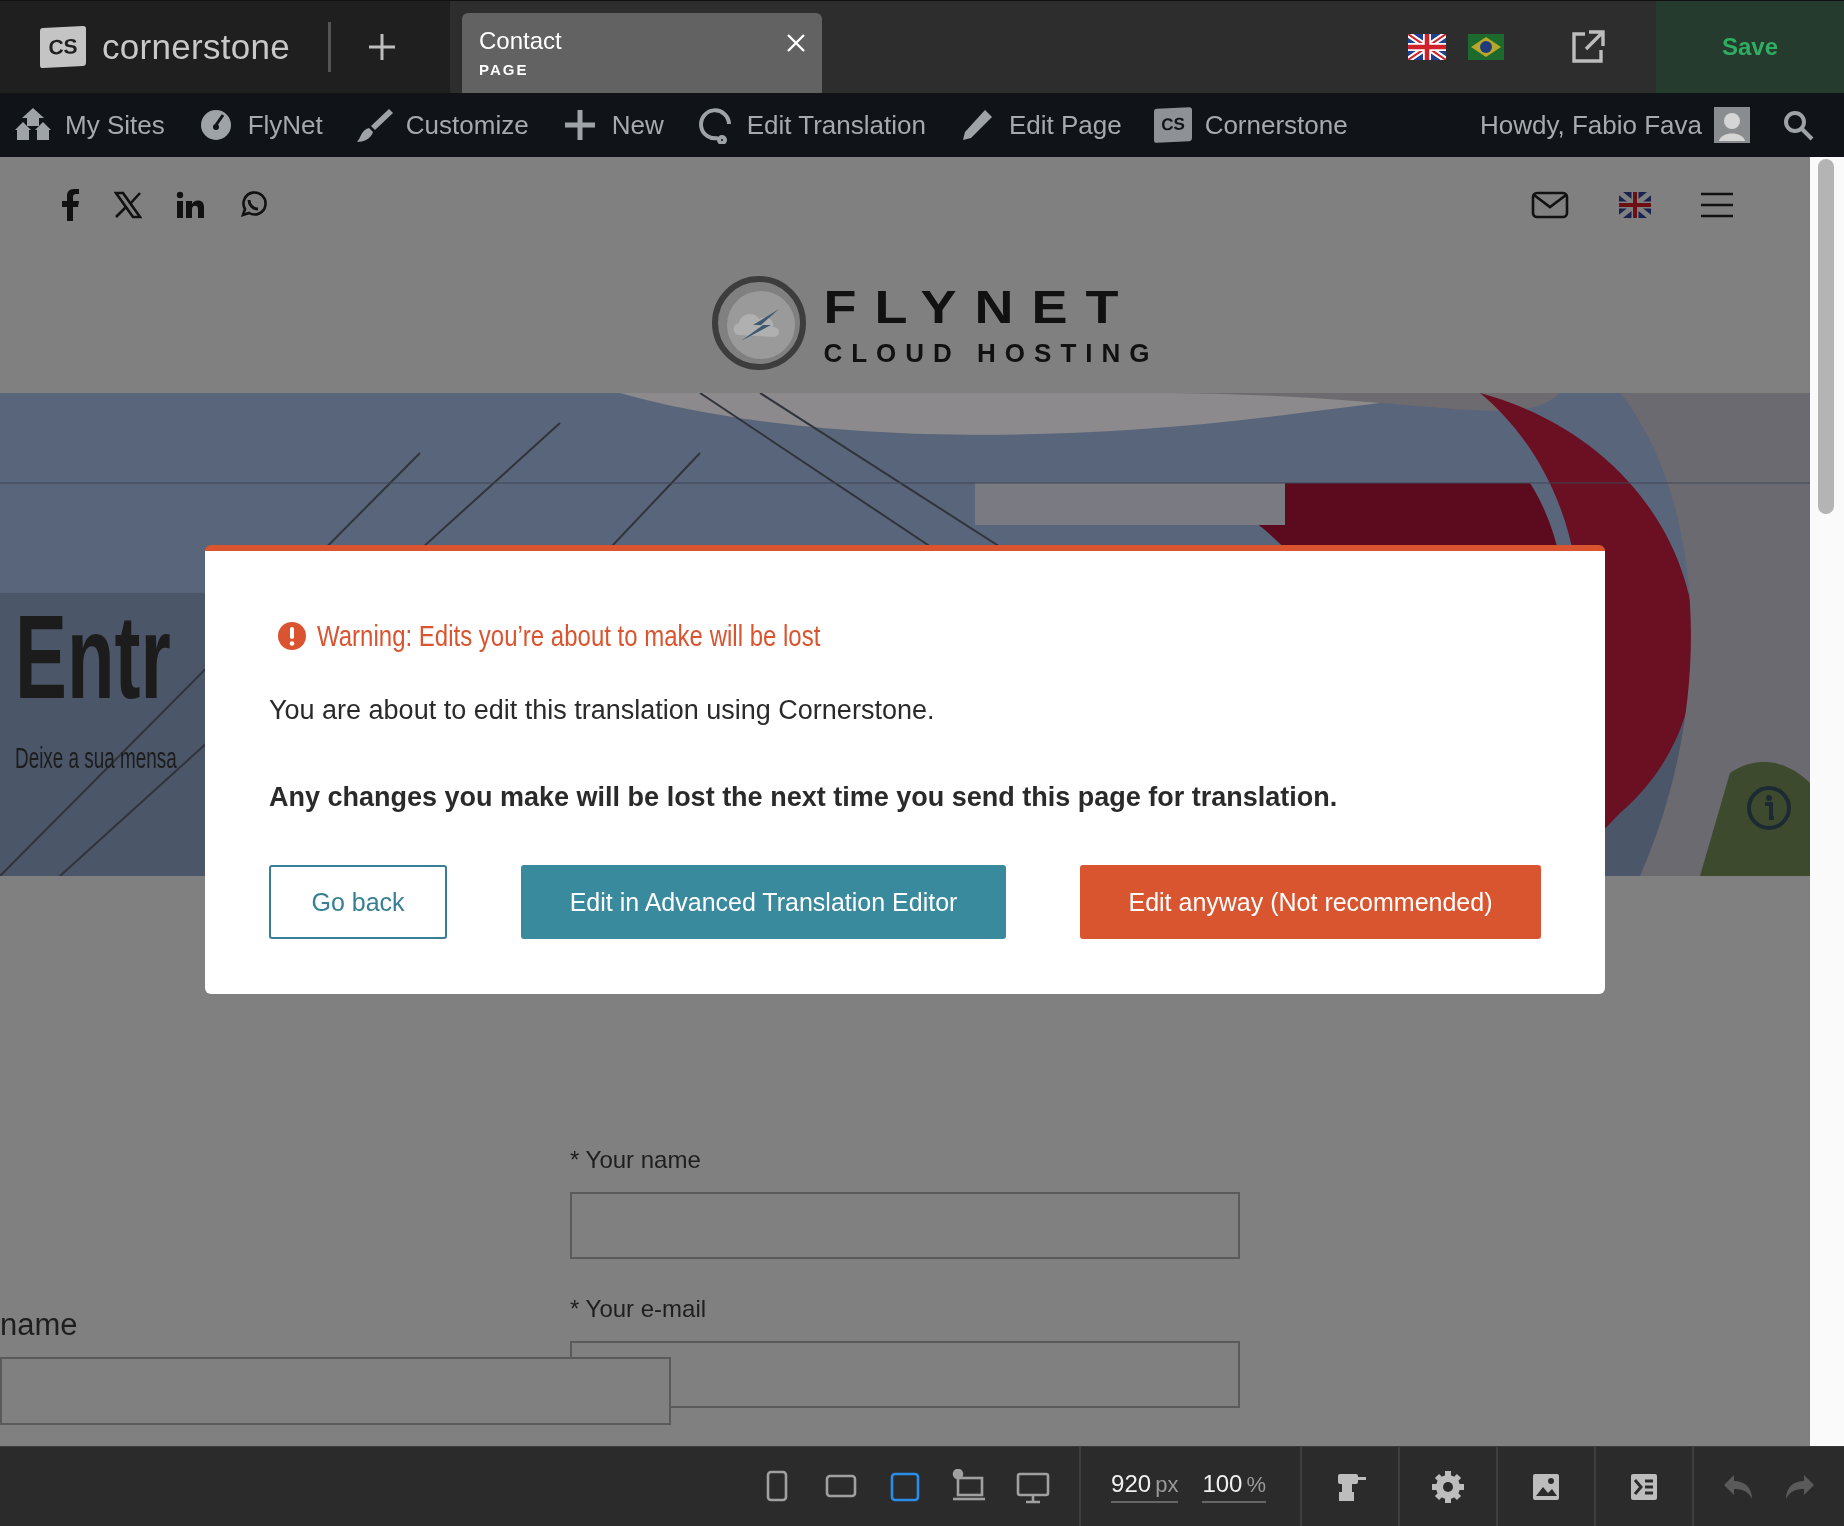 The height and width of the screenshot is (1526, 1844). What do you see at coordinates (1145, 1486) in the screenshot?
I see `width-field: 920 px` at bounding box center [1145, 1486].